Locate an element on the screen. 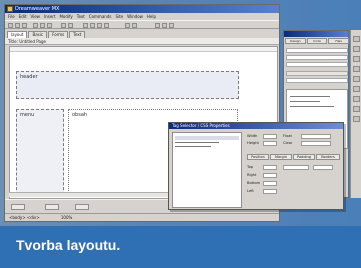 The height and width of the screenshot is (268, 361). zoom-level: 100% is located at coordinates (66, 217).